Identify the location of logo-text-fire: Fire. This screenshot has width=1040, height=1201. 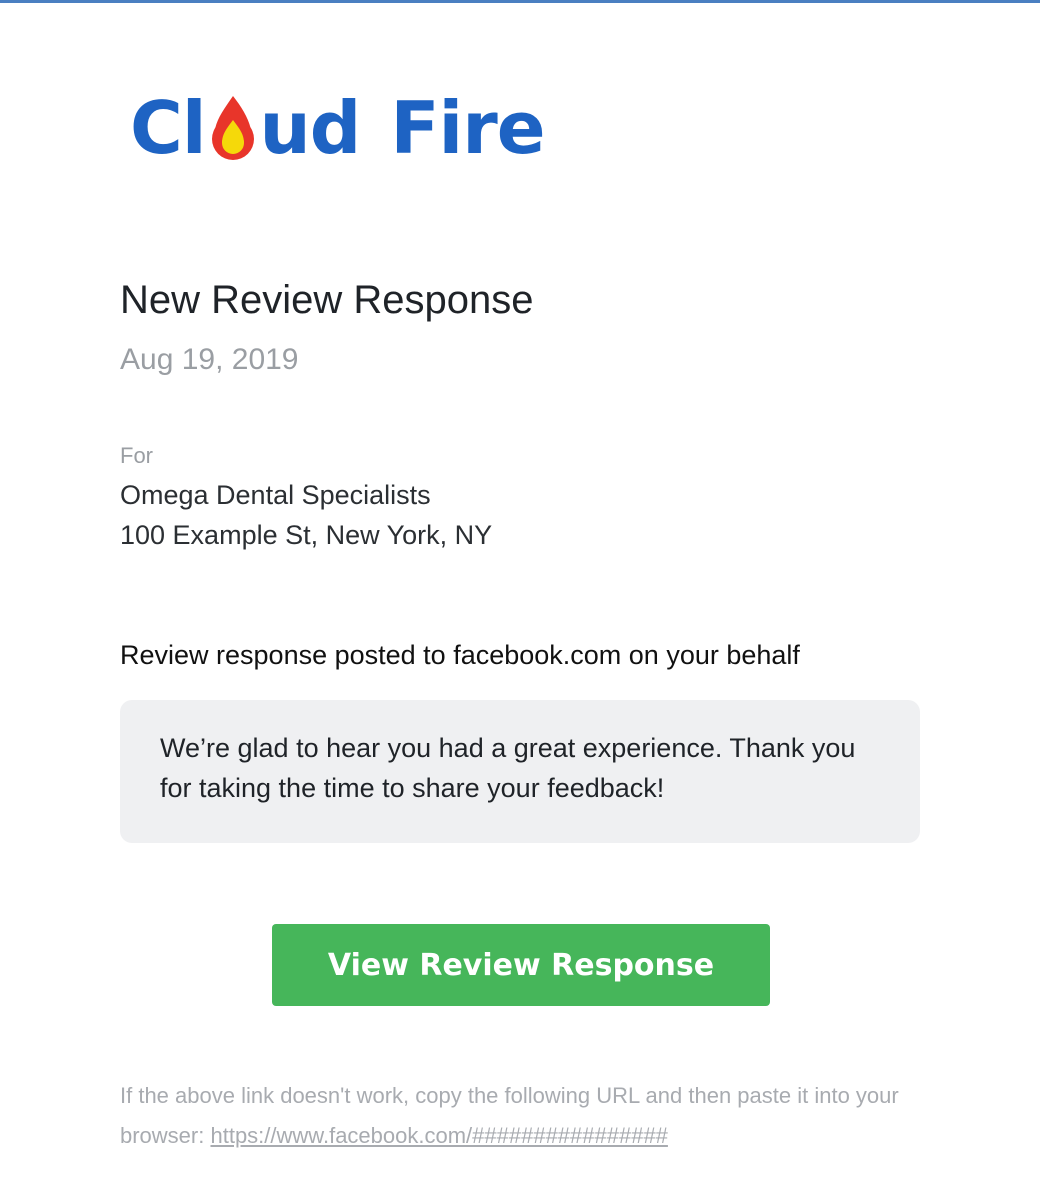
(467, 128).